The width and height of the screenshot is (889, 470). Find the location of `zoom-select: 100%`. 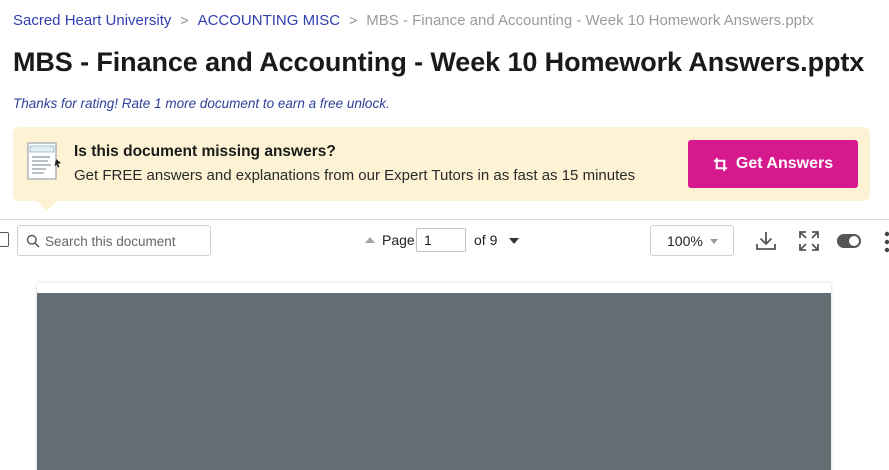

zoom-select: 100% is located at coordinates (692, 240).